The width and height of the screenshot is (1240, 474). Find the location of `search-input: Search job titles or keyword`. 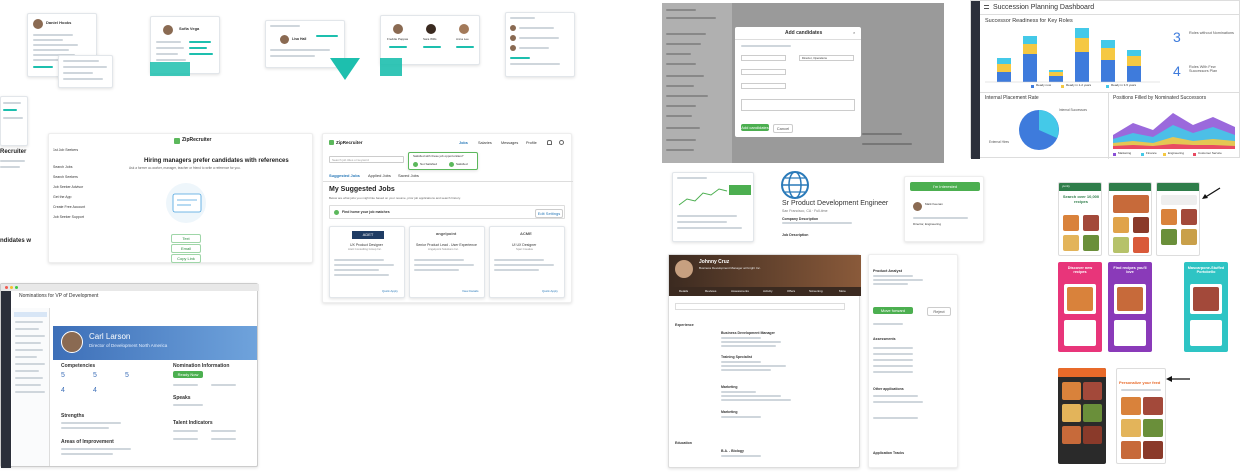

search-input: Search job titles or keyword is located at coordinates (366, 159).